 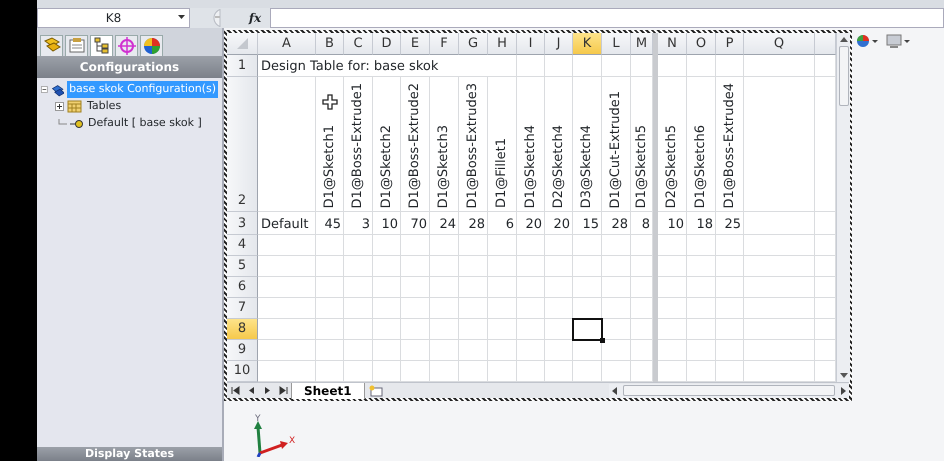 What do you see at coordinates (843, 76) in the screenshot?
I see `scroll-thumb` at bounding box center [843, 76].